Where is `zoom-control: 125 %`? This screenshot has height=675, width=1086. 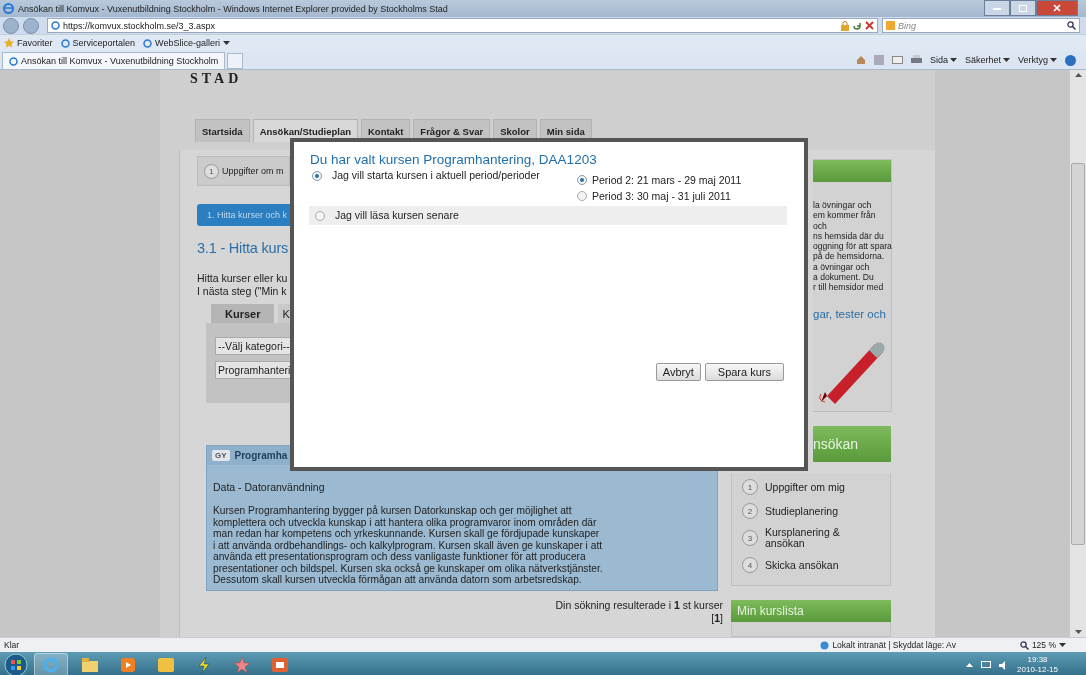
zoom-control: 125 % is located at coordinates (1042, 645).